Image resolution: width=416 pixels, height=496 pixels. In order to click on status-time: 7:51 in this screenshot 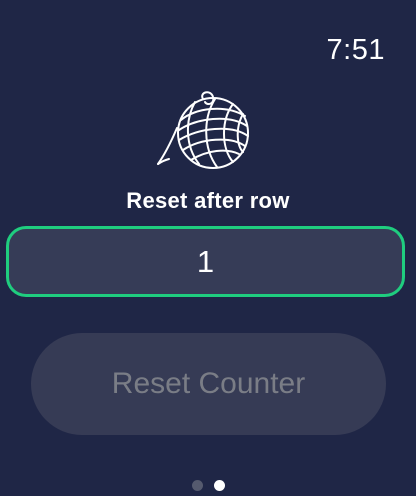, I will do `click(355, 50)`.